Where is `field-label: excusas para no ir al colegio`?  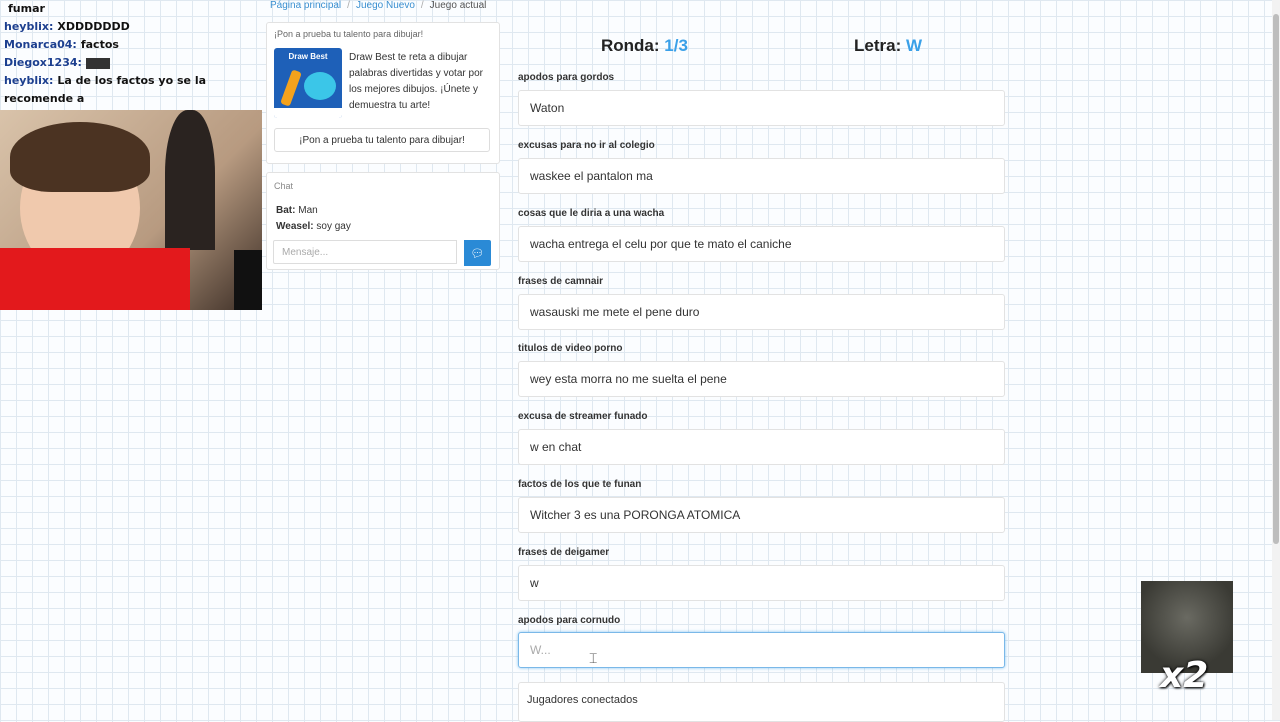
field-label: excusas para no ir al colegio is located at coordinates (586, 145).